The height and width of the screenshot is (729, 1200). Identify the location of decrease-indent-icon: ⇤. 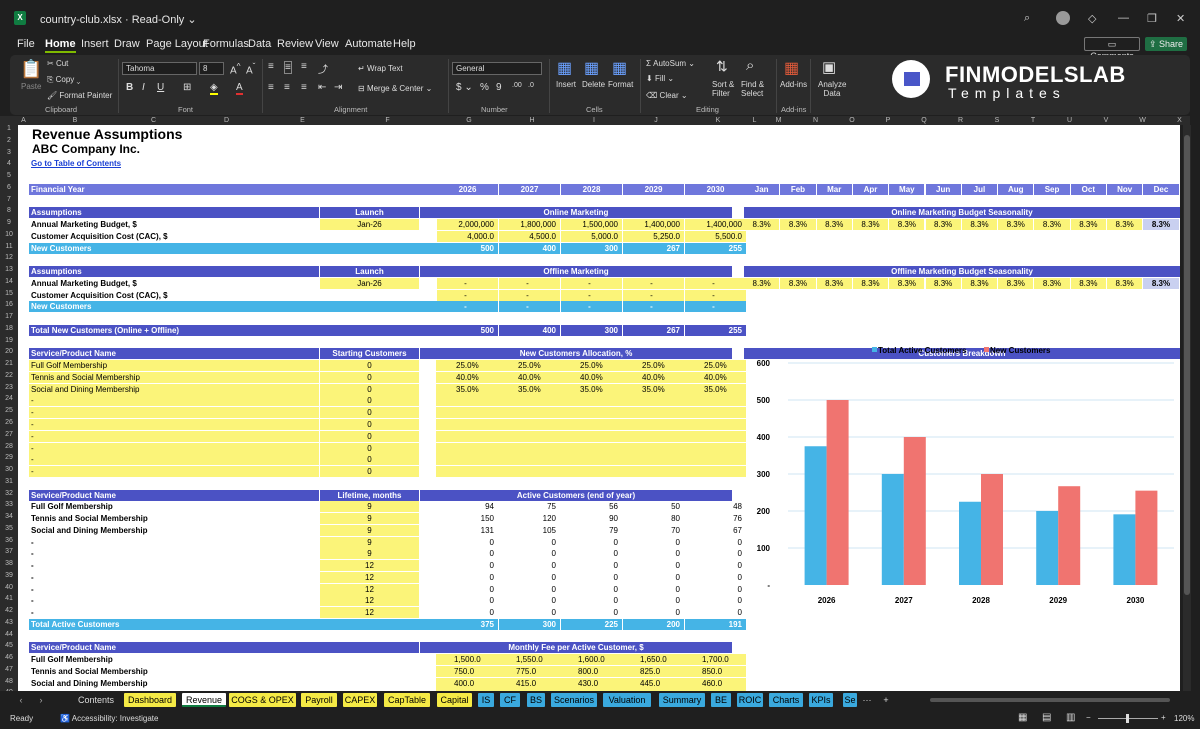
(322, 87).